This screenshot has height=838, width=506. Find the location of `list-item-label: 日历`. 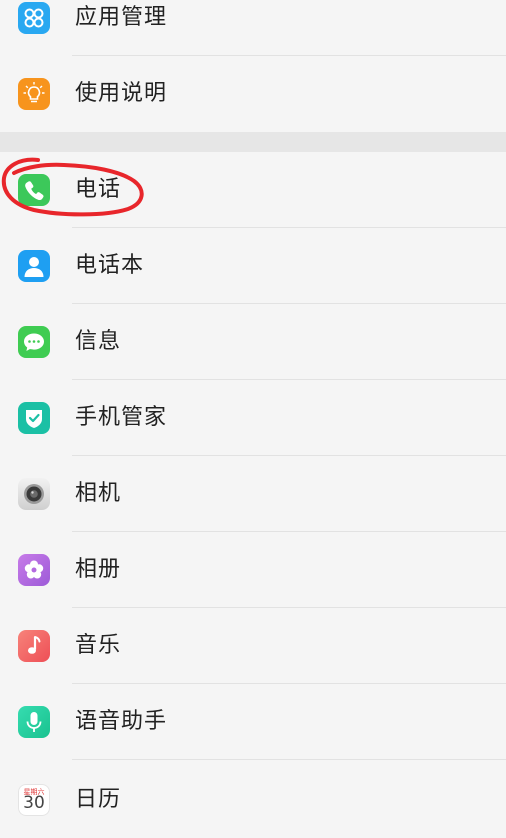

list-item-label: 日历 is located at coordinates (98, 799).